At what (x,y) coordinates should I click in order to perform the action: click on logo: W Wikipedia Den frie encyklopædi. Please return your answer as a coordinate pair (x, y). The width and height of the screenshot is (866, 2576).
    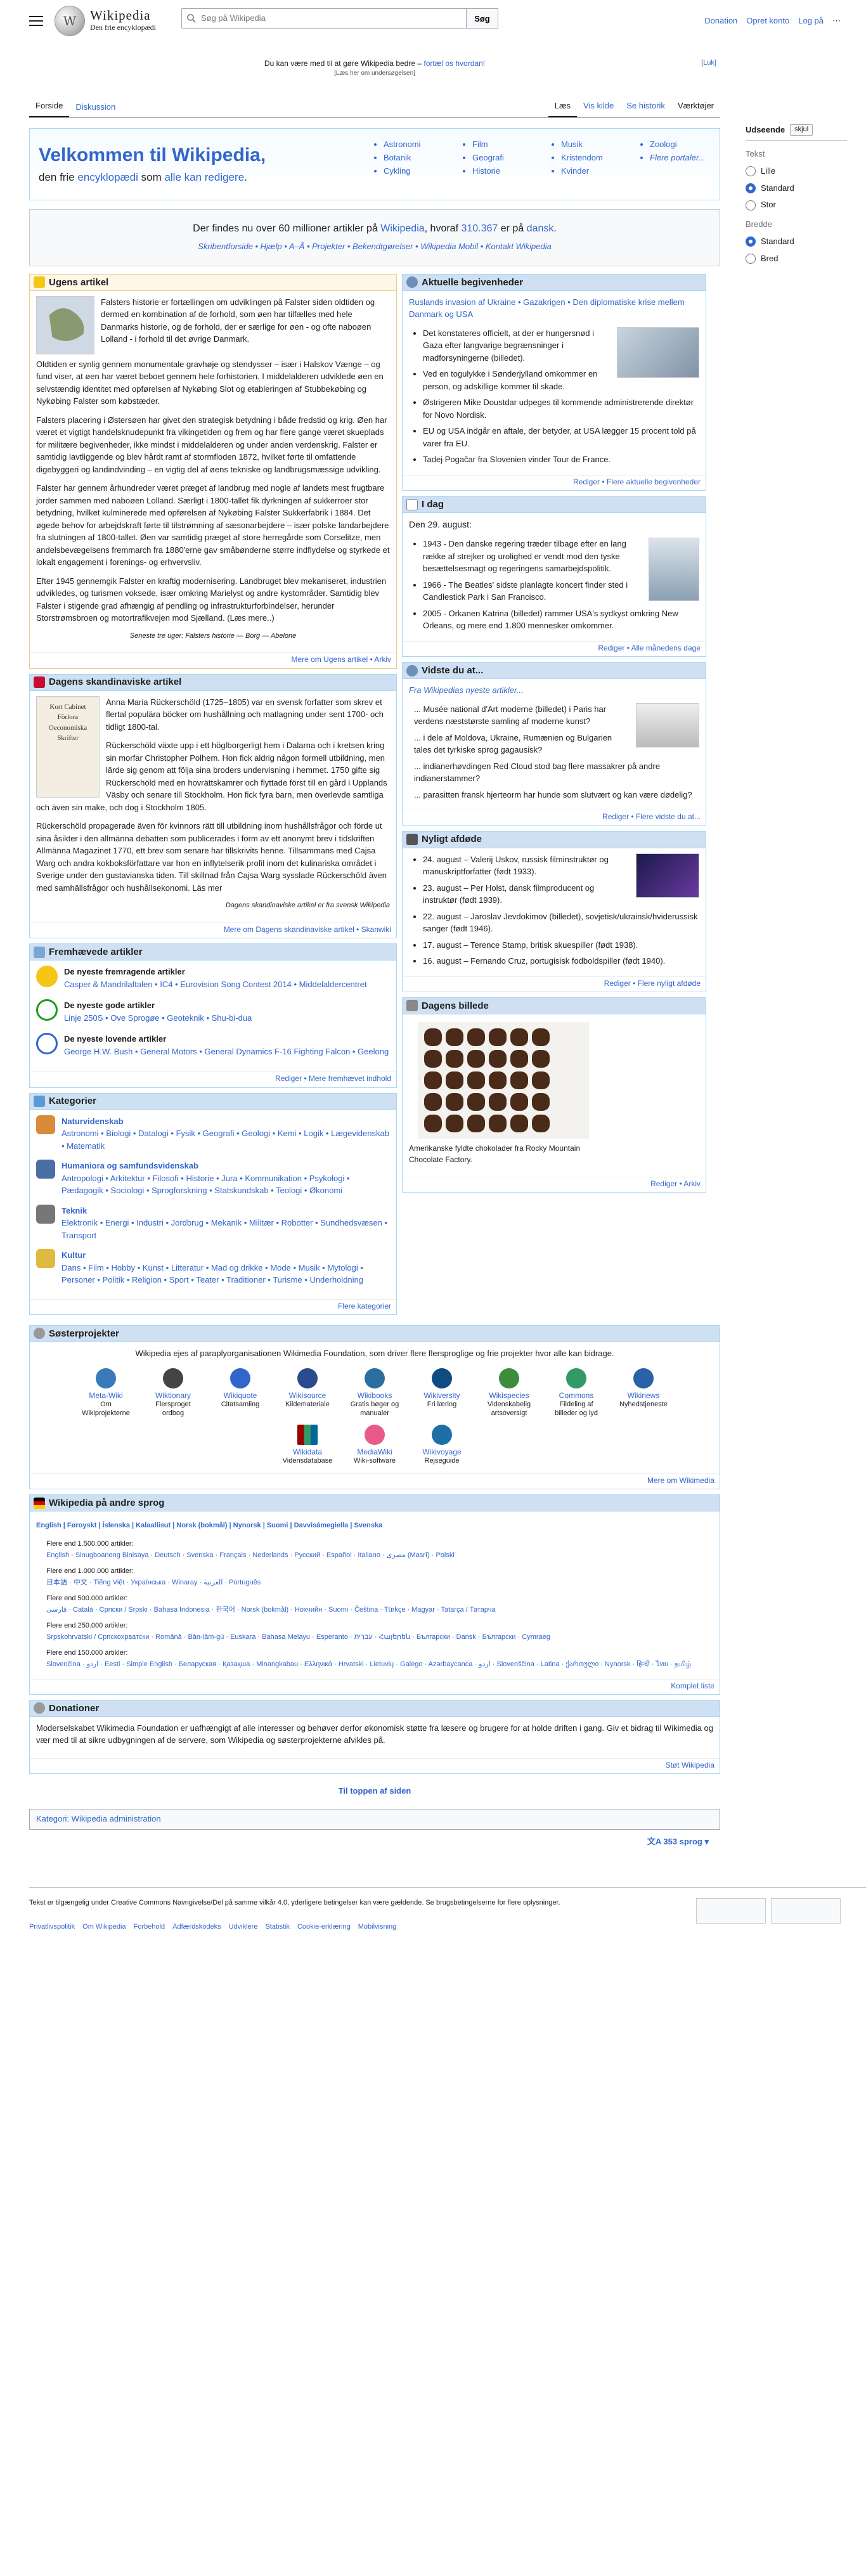
    Looking at the image, I should click on (106, 21).